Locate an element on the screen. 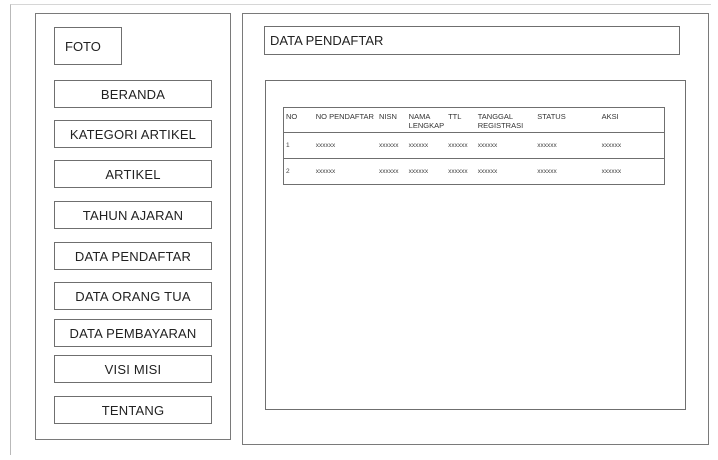 This screenshot has width=718, height=460. nav-label: KATEGORI ARTIKEL is located at coordinates (133, 134).